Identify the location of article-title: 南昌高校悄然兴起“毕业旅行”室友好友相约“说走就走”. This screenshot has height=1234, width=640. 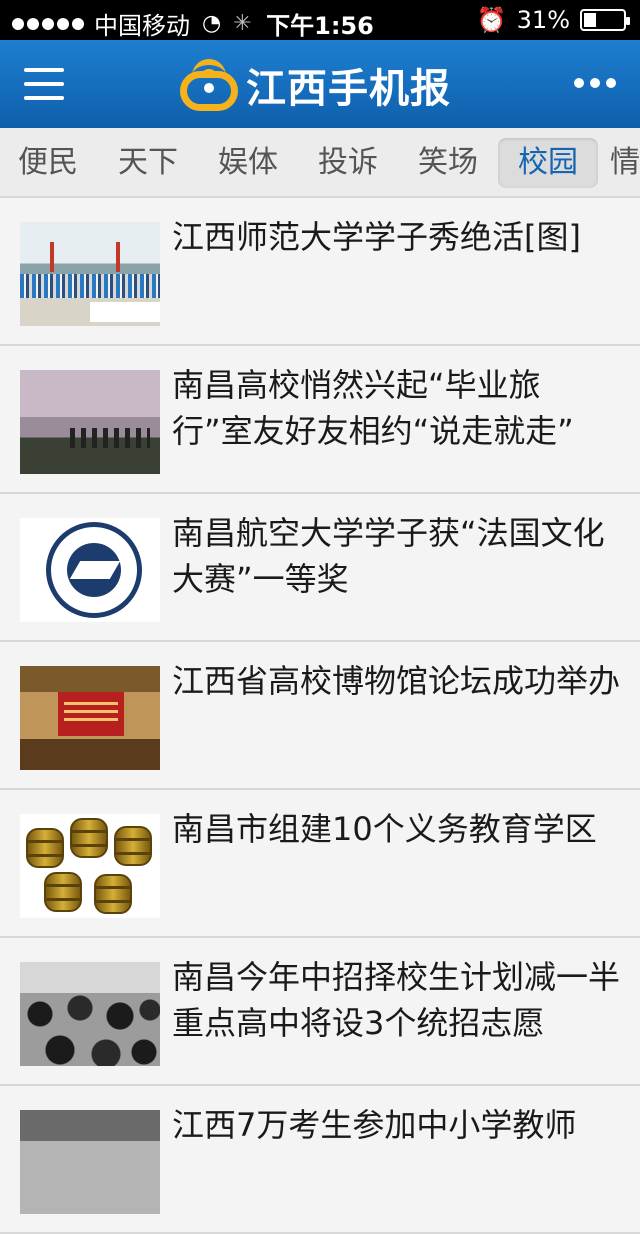
(373, 408).